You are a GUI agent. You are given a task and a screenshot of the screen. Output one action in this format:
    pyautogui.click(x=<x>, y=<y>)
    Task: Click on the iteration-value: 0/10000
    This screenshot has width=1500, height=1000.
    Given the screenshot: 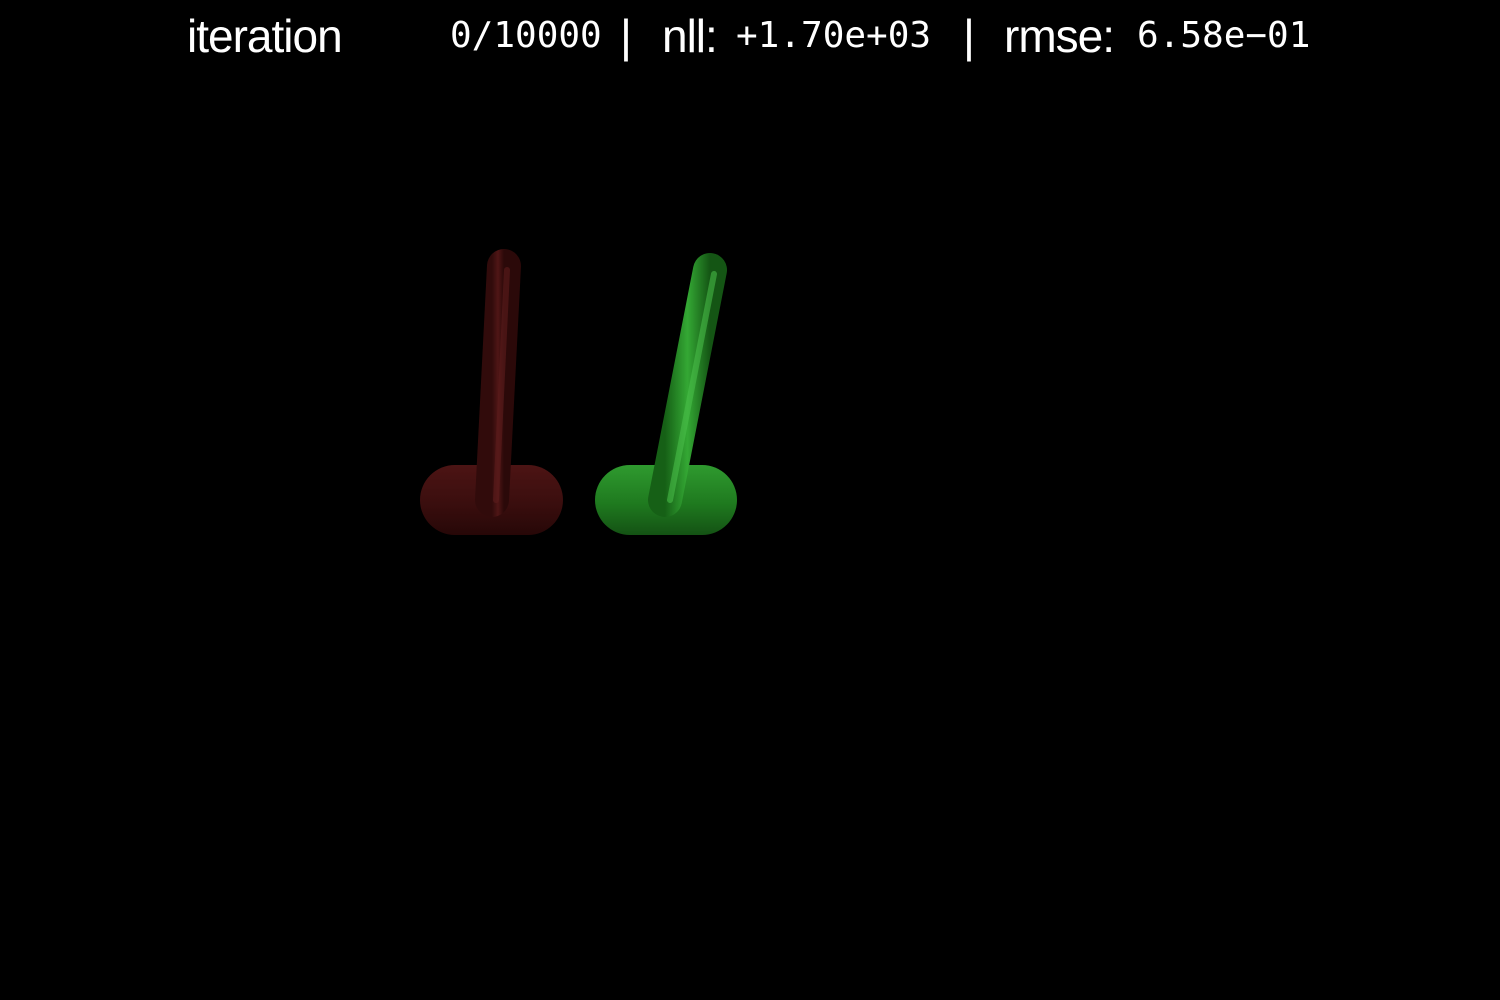 What is the action you would take?
    pyautogui.click(x=526, y=35)
    